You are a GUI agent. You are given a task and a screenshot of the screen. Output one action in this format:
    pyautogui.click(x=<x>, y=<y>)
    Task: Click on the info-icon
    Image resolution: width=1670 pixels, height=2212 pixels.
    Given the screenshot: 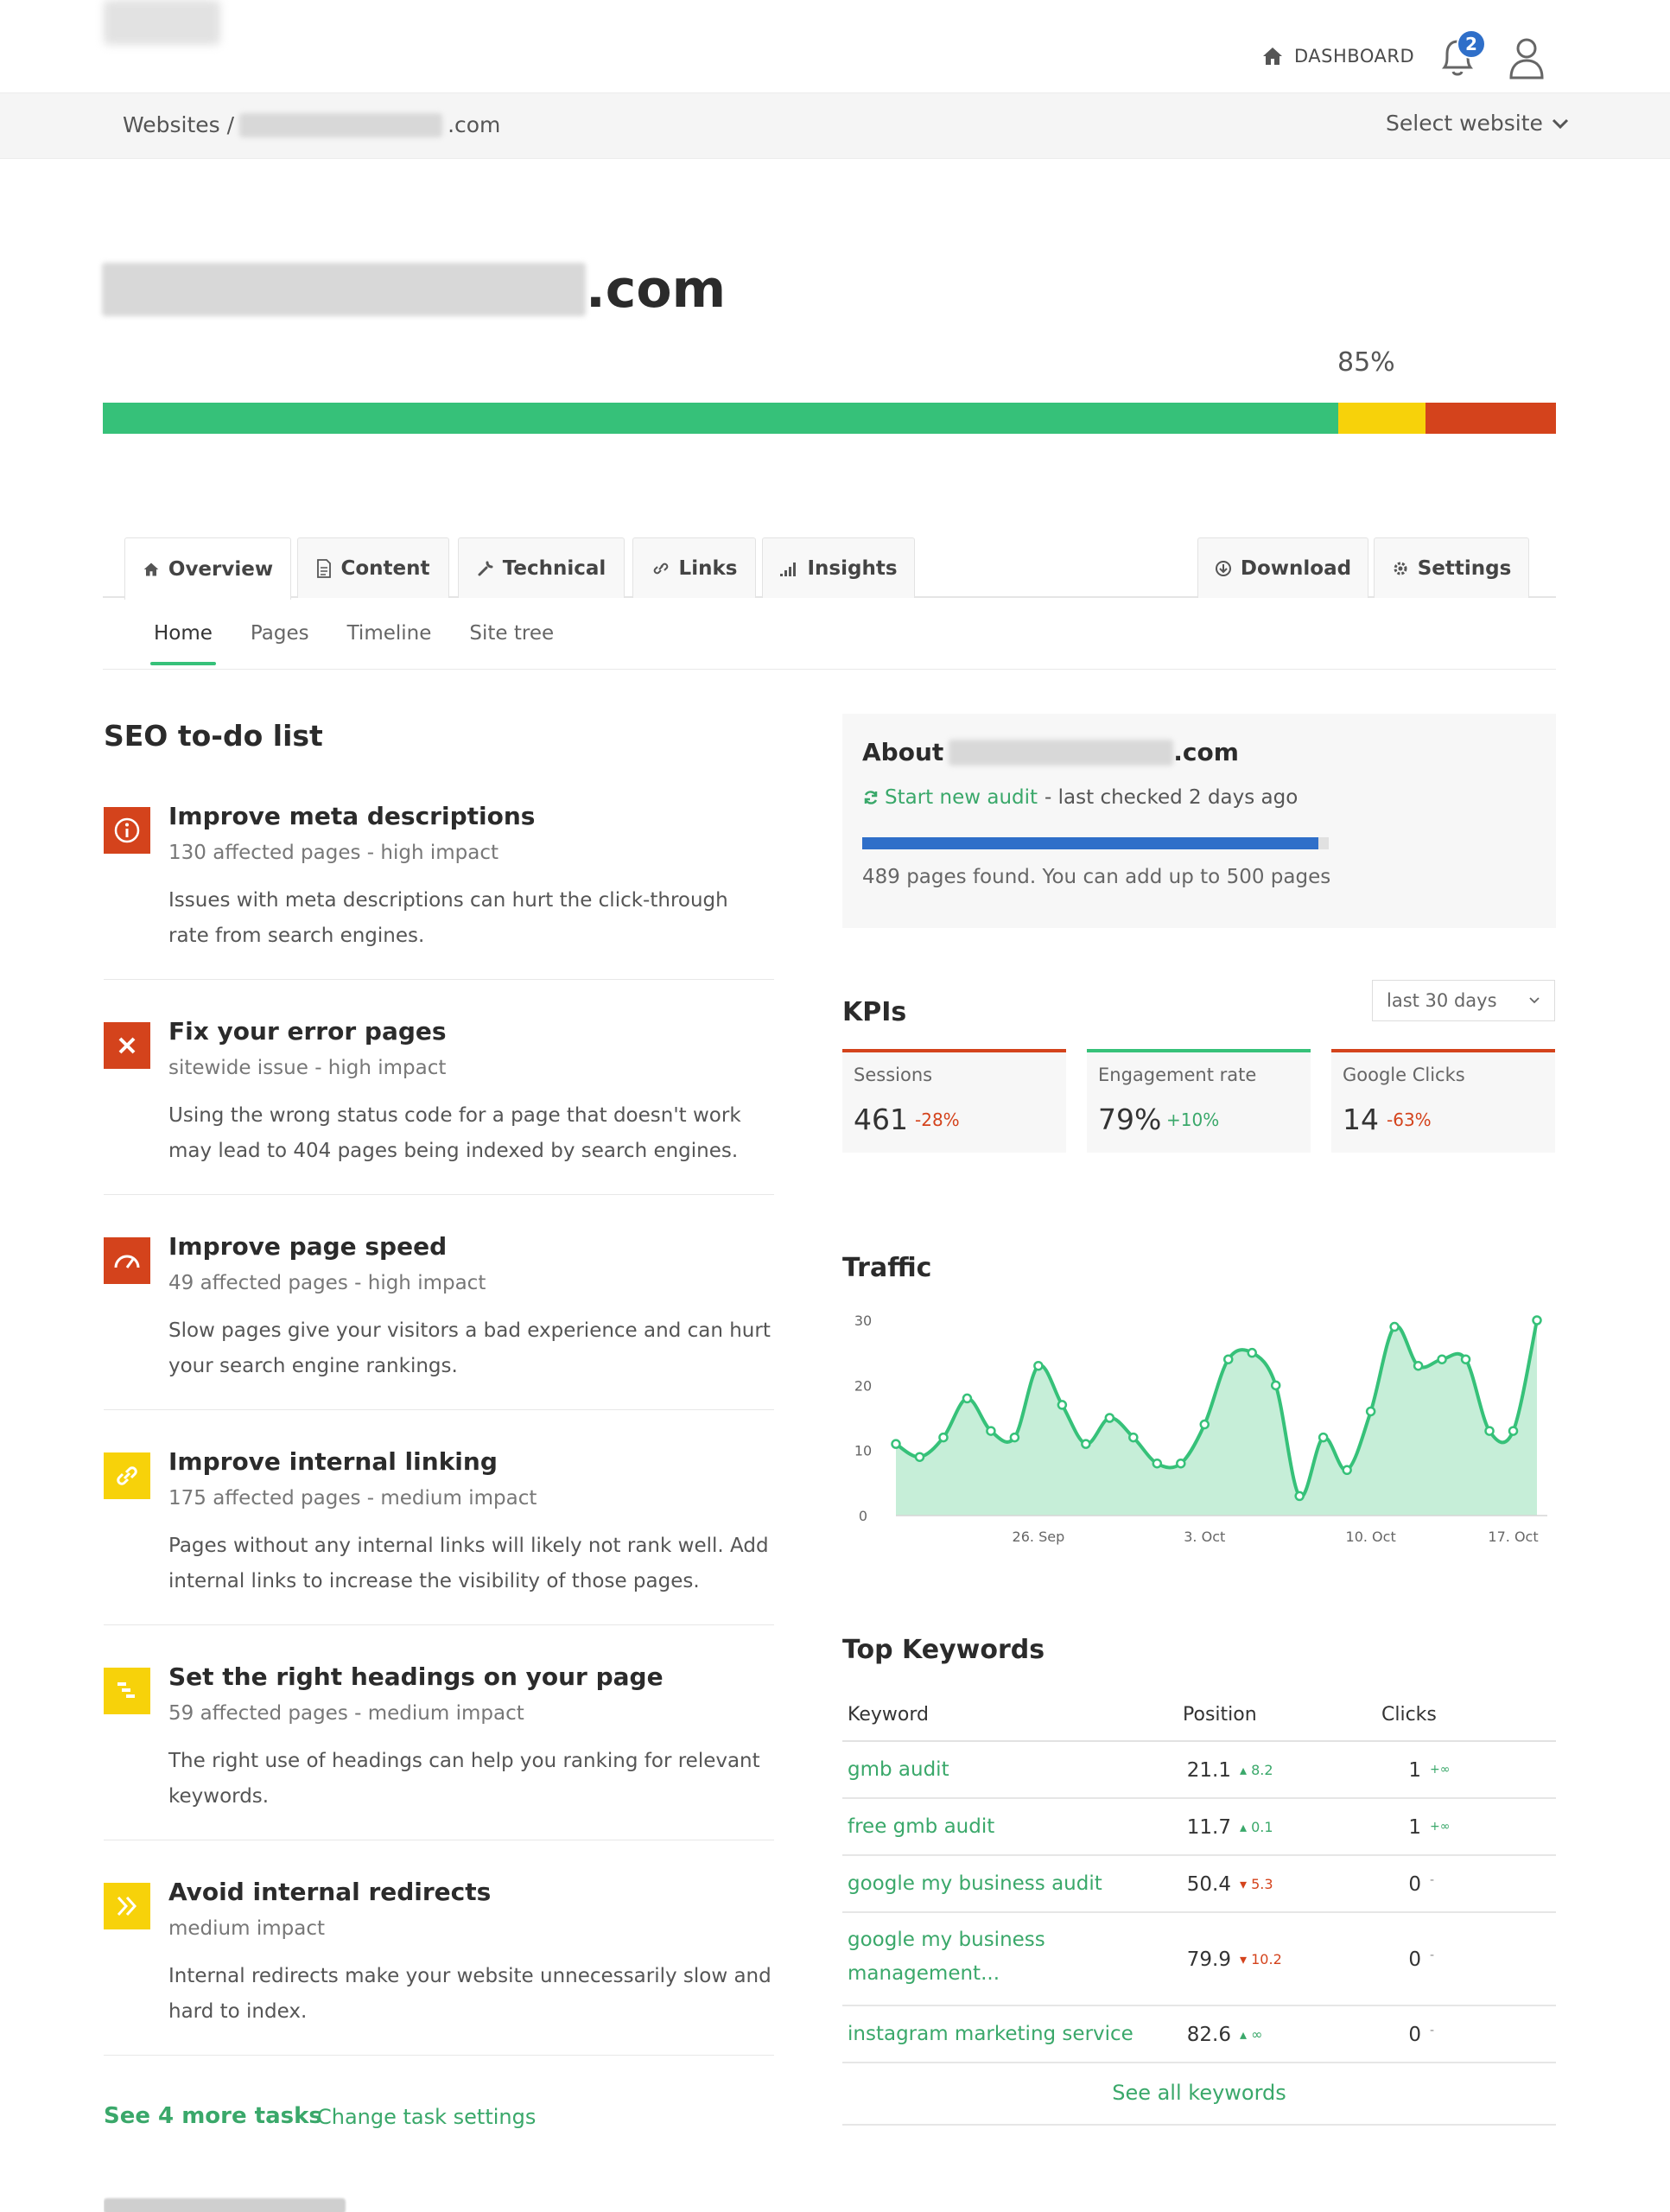 What is the action you would take?
    pyautogui.click(x=127, y=830)
    